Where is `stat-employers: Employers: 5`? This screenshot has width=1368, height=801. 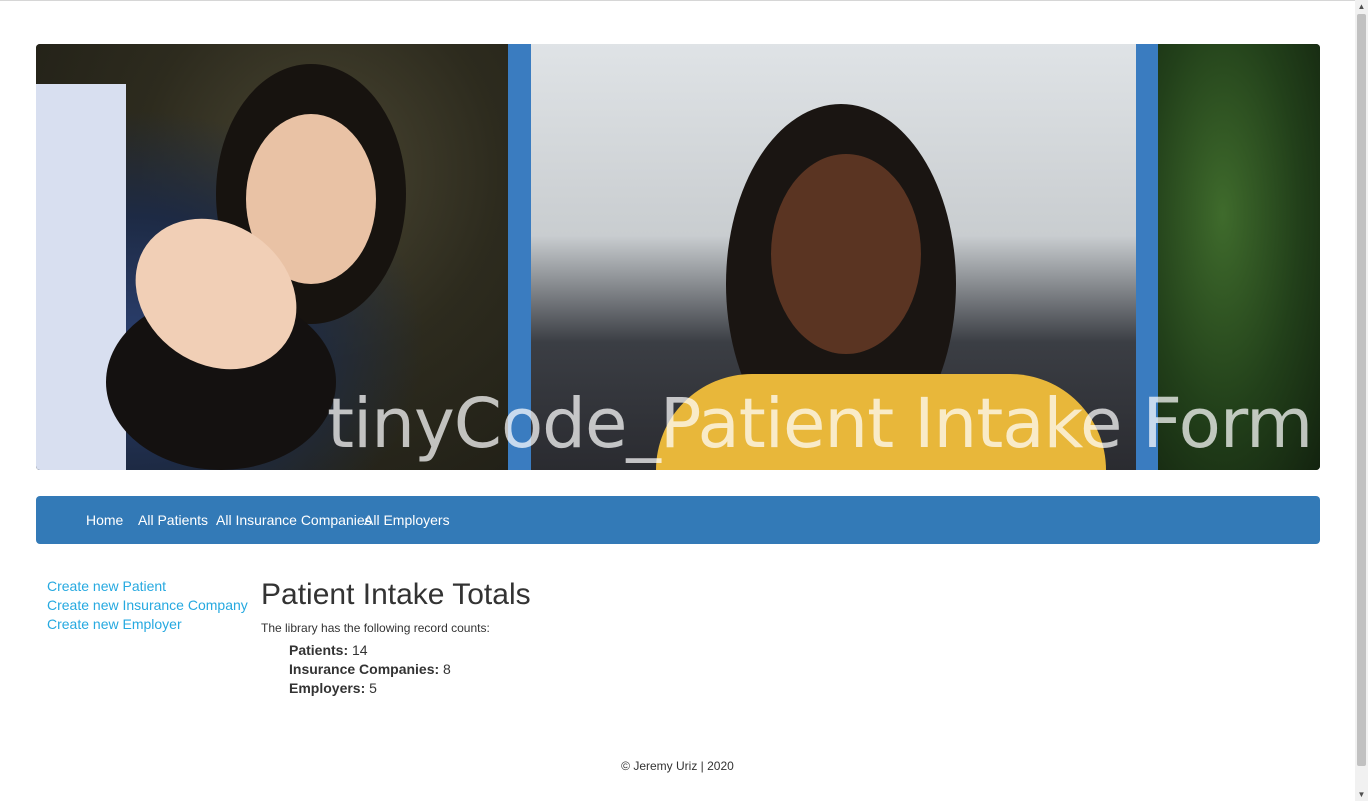 stat-employers: Employers: 5 is located at coordinates (333, 688).